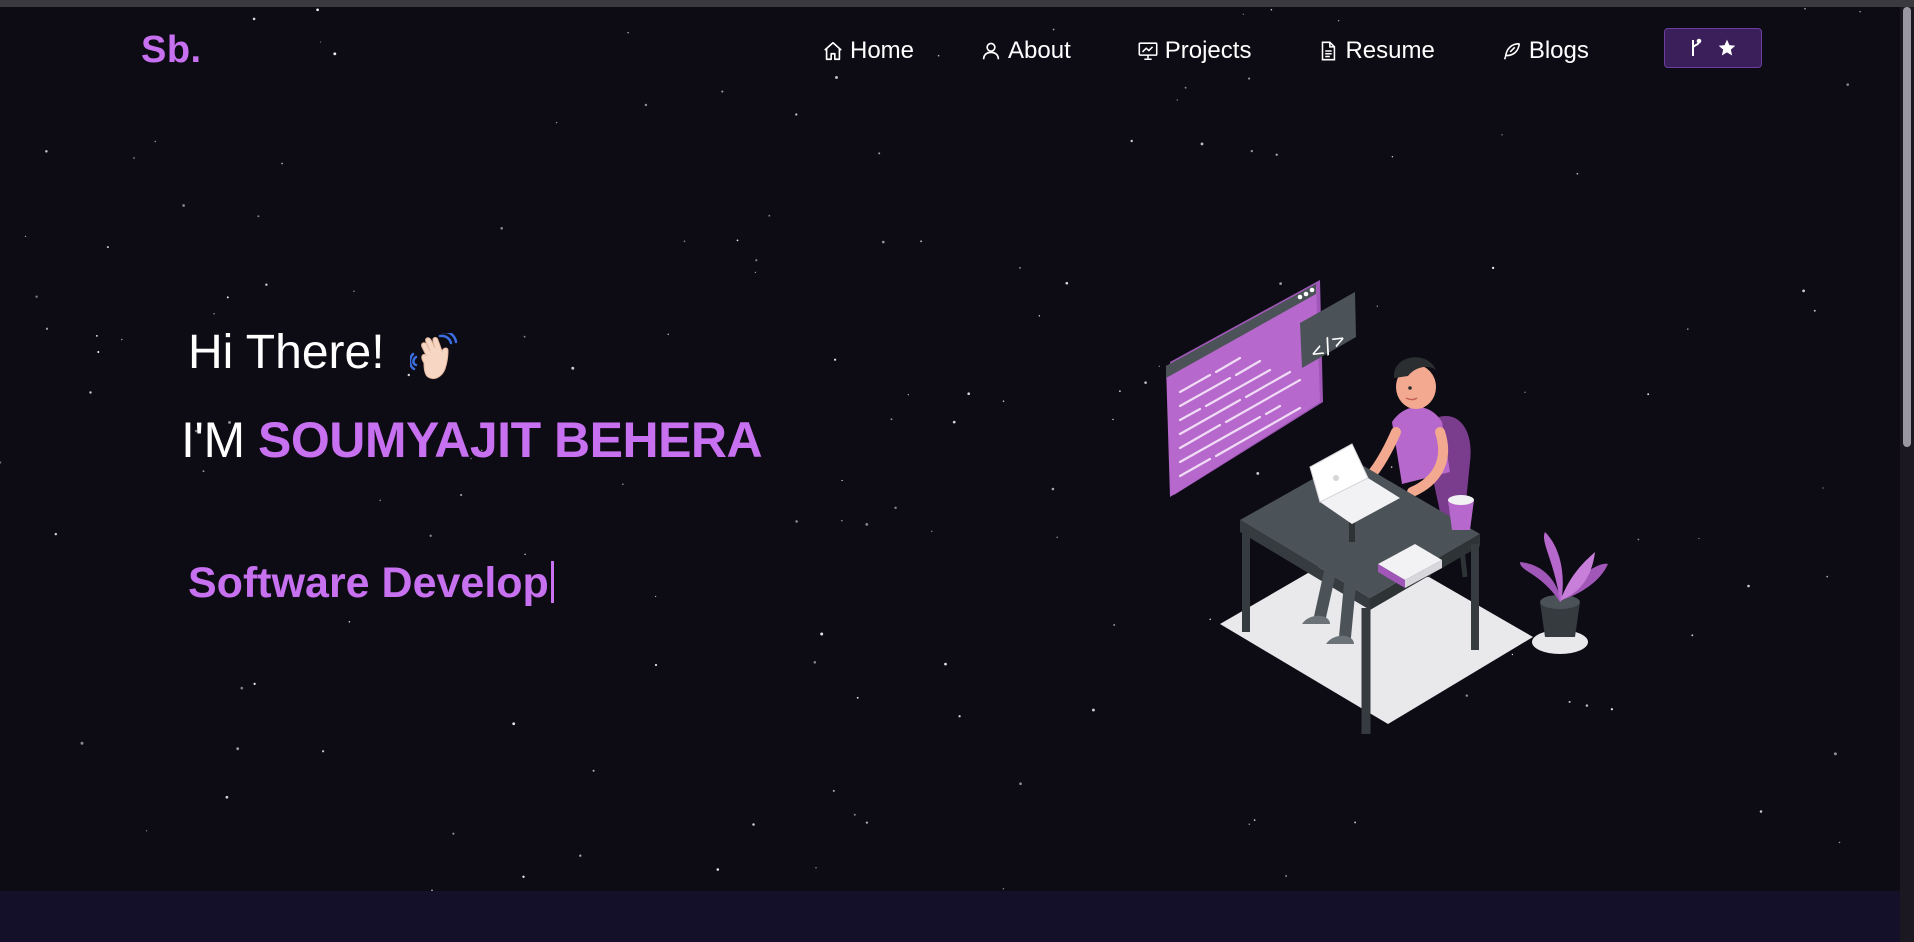  I want to click on nav-menu: Home About Projects Resume Blogs, so click(1238, 51).